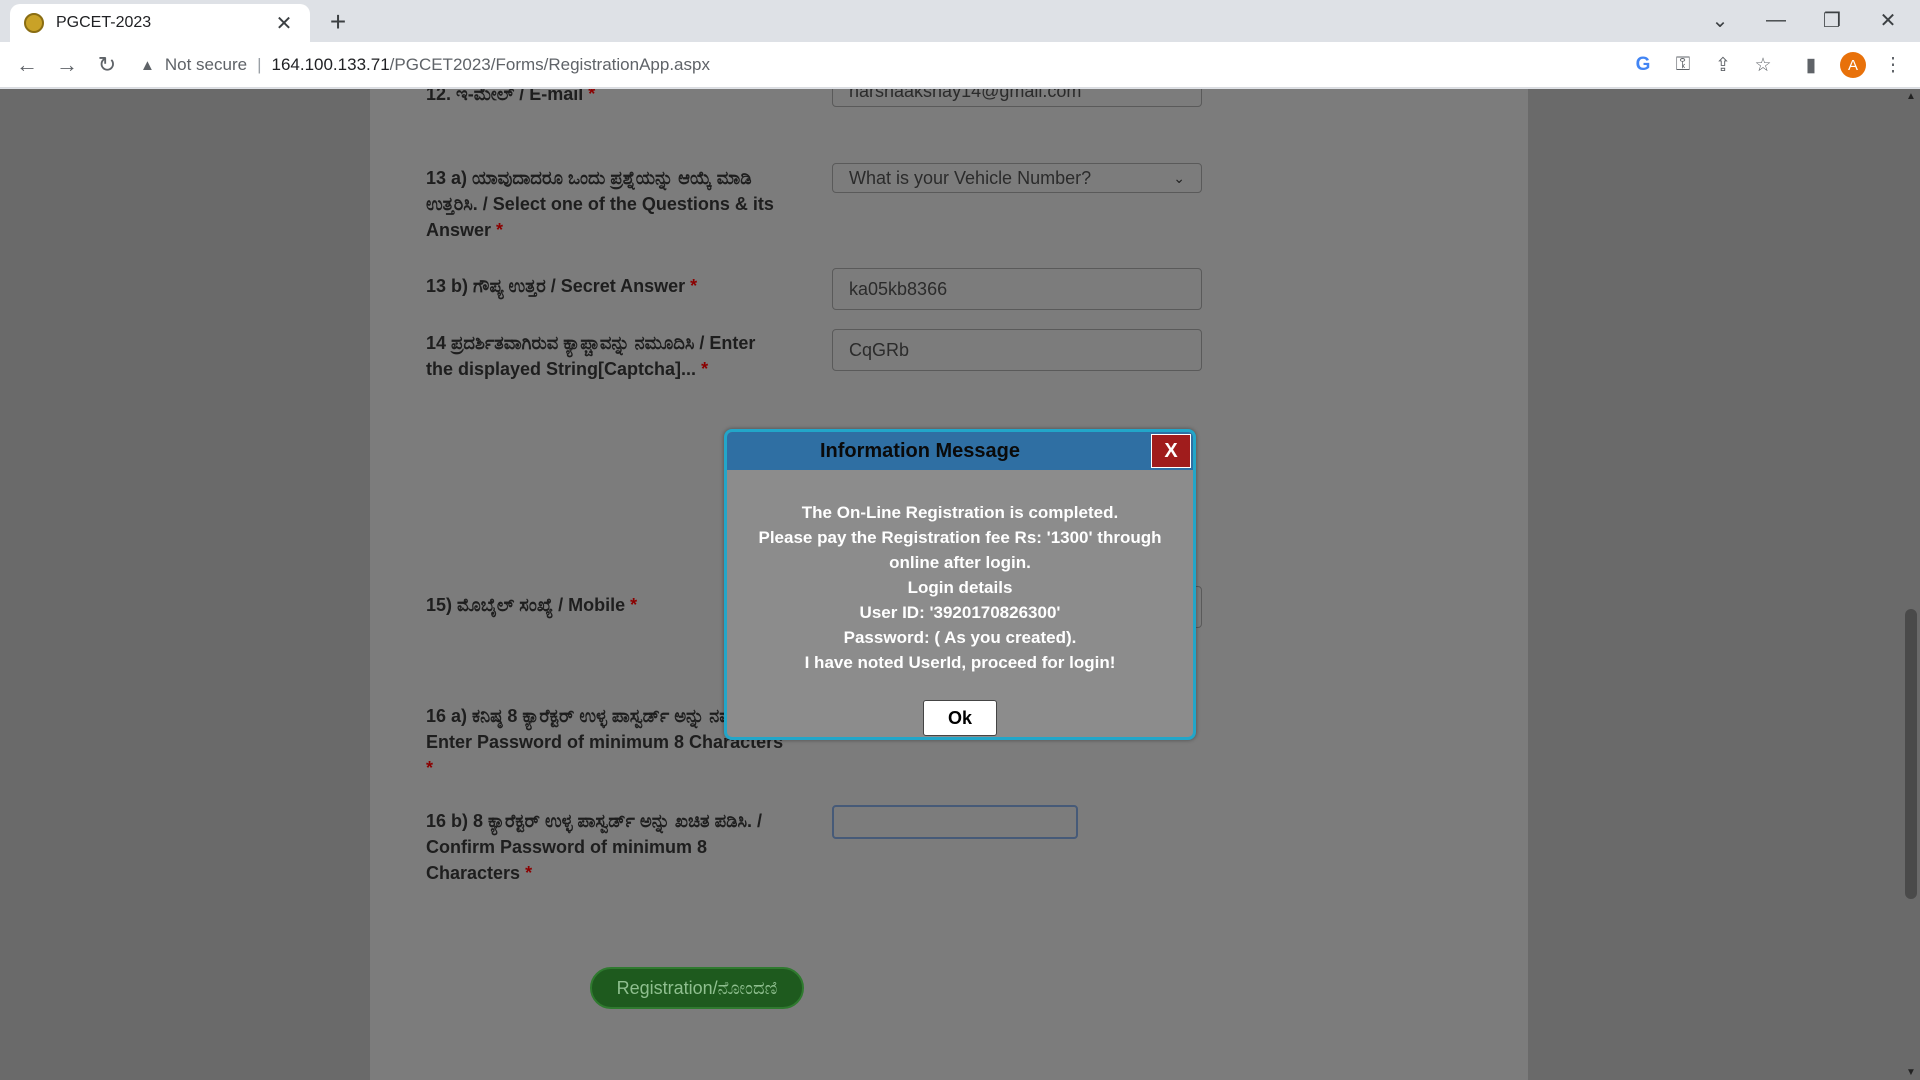  Describe the element at coordinates (1179, 177) in the screenshot. I see `chevron-down-icon: ⌄` at that location.